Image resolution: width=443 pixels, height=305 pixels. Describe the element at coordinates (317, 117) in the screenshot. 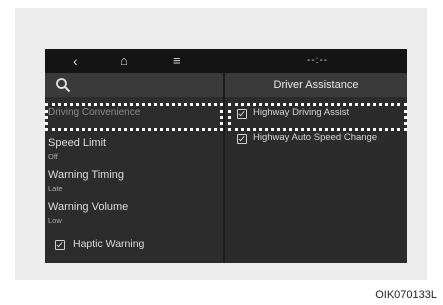

I see `highlight-box-option` at that location.